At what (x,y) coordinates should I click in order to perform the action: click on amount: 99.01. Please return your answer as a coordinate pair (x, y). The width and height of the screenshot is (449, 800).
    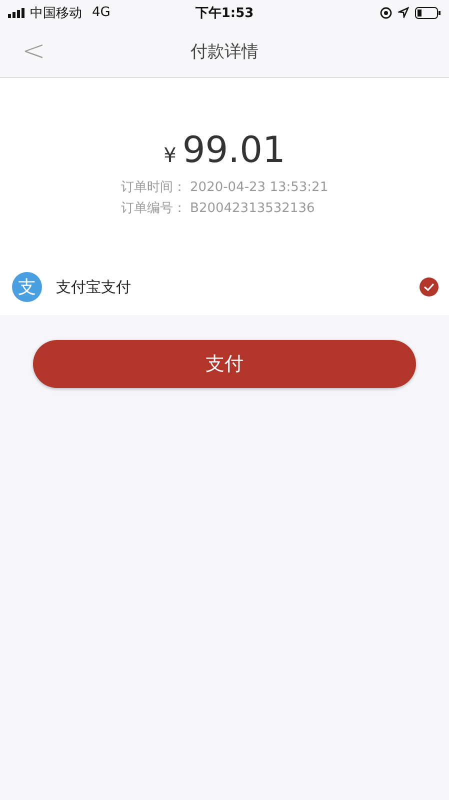
    Looking at the image, I should click on (234, 150).